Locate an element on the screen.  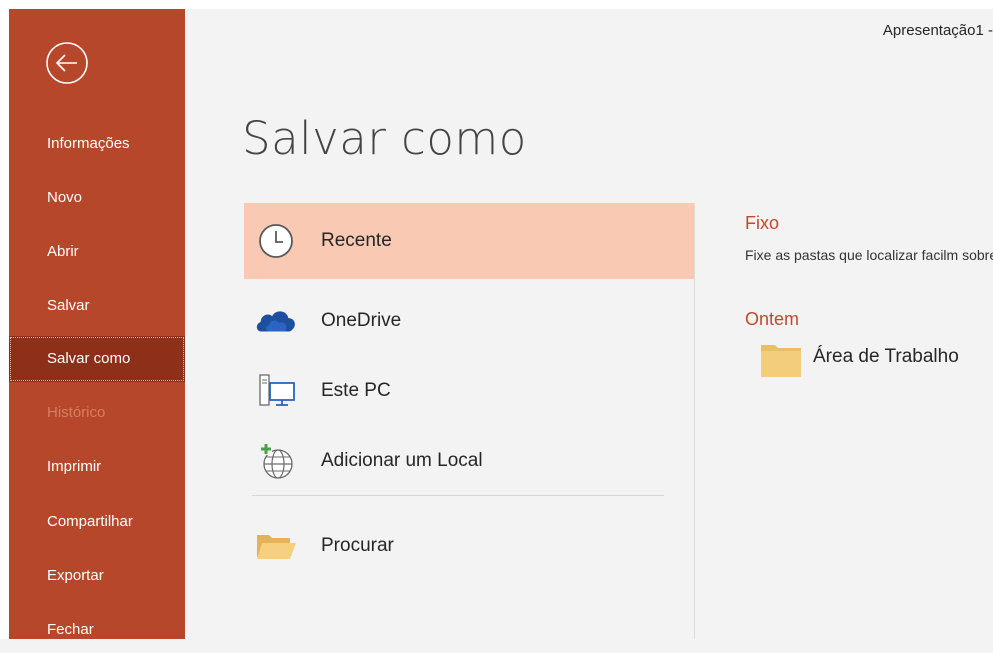
sidebar-item-salvar: Salvar is located at coordinates (97, 306).